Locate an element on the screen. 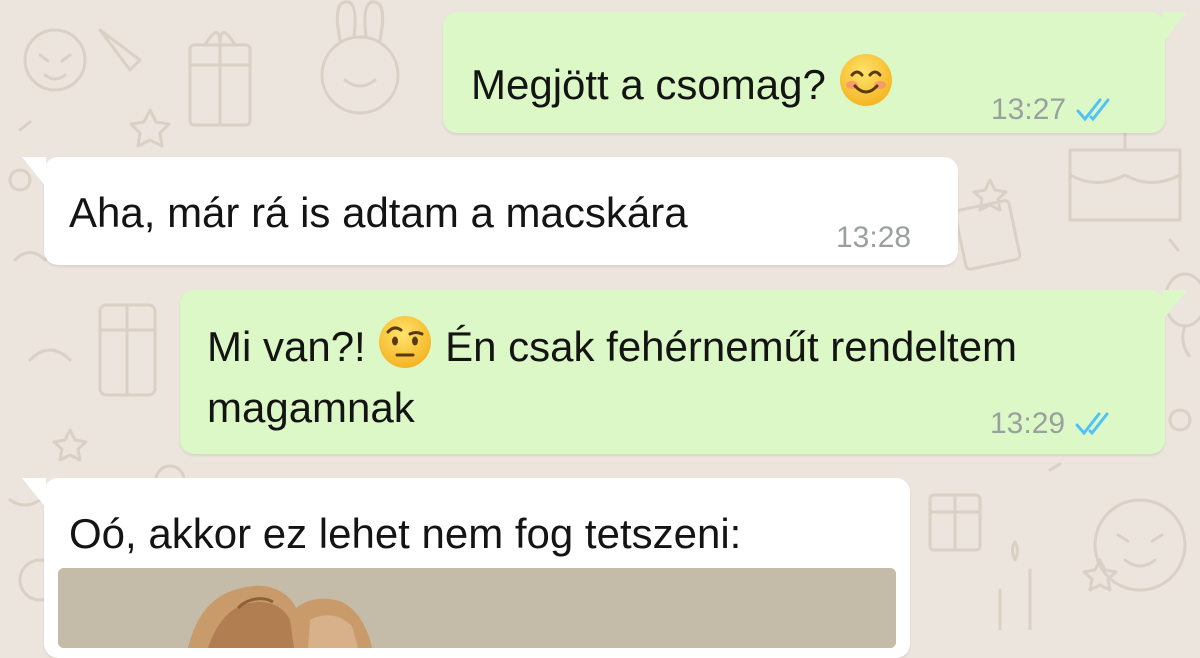  photo-attachment is located at coordinates (477, 608).